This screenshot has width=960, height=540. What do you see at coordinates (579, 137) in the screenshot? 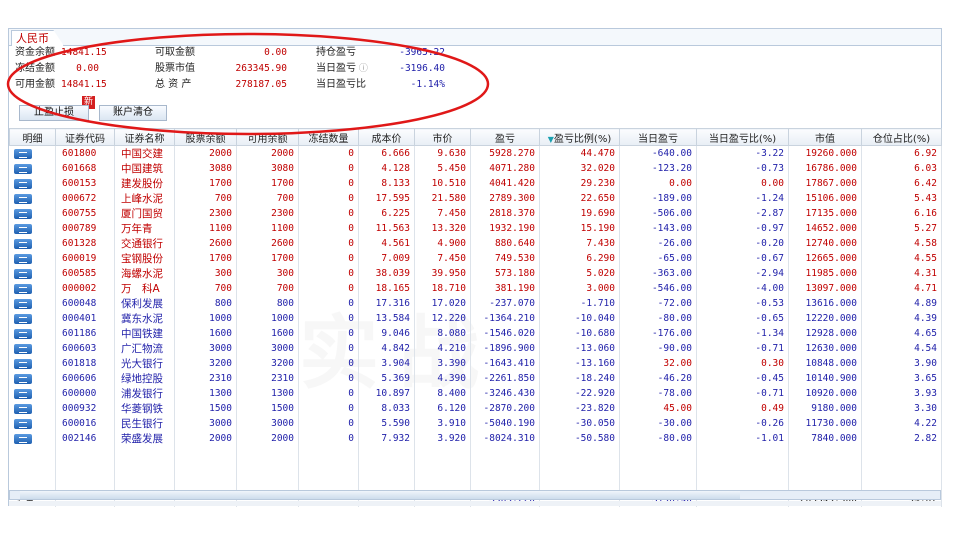
I see `column-header: ▼盈亏比例(%)` at bounding box center [579, 137].